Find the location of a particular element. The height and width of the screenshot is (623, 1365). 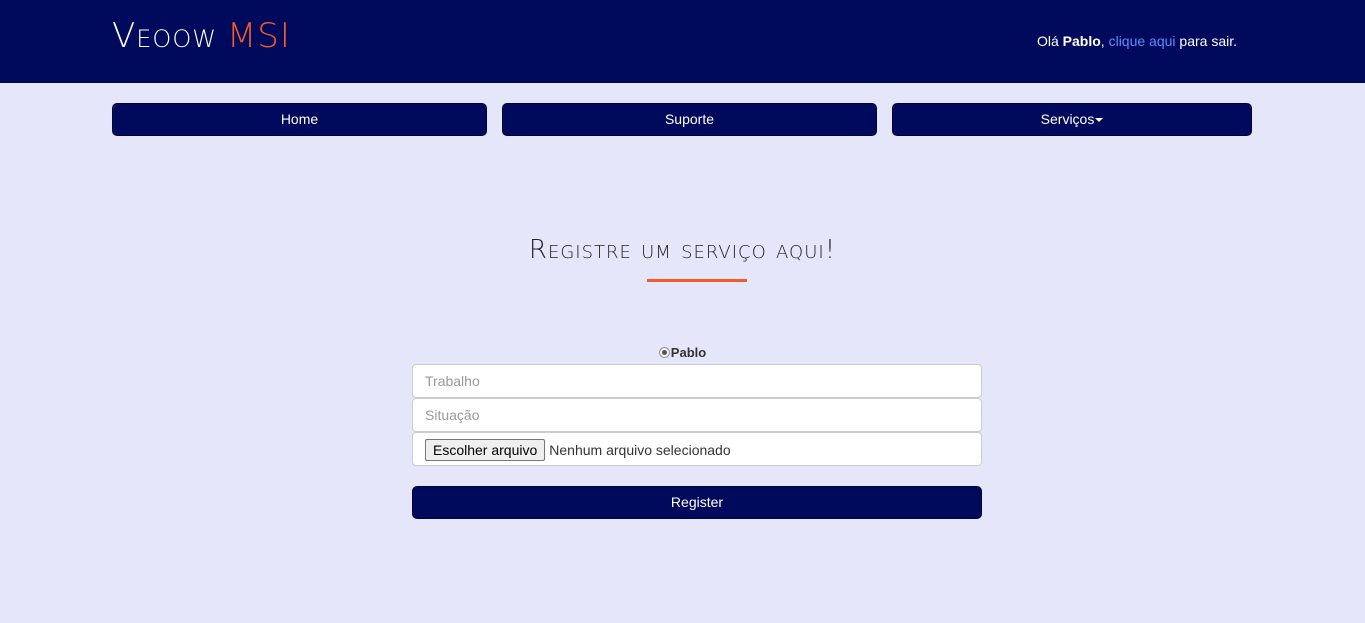

radio-label: Pablo is located at coordinates (688, 352).